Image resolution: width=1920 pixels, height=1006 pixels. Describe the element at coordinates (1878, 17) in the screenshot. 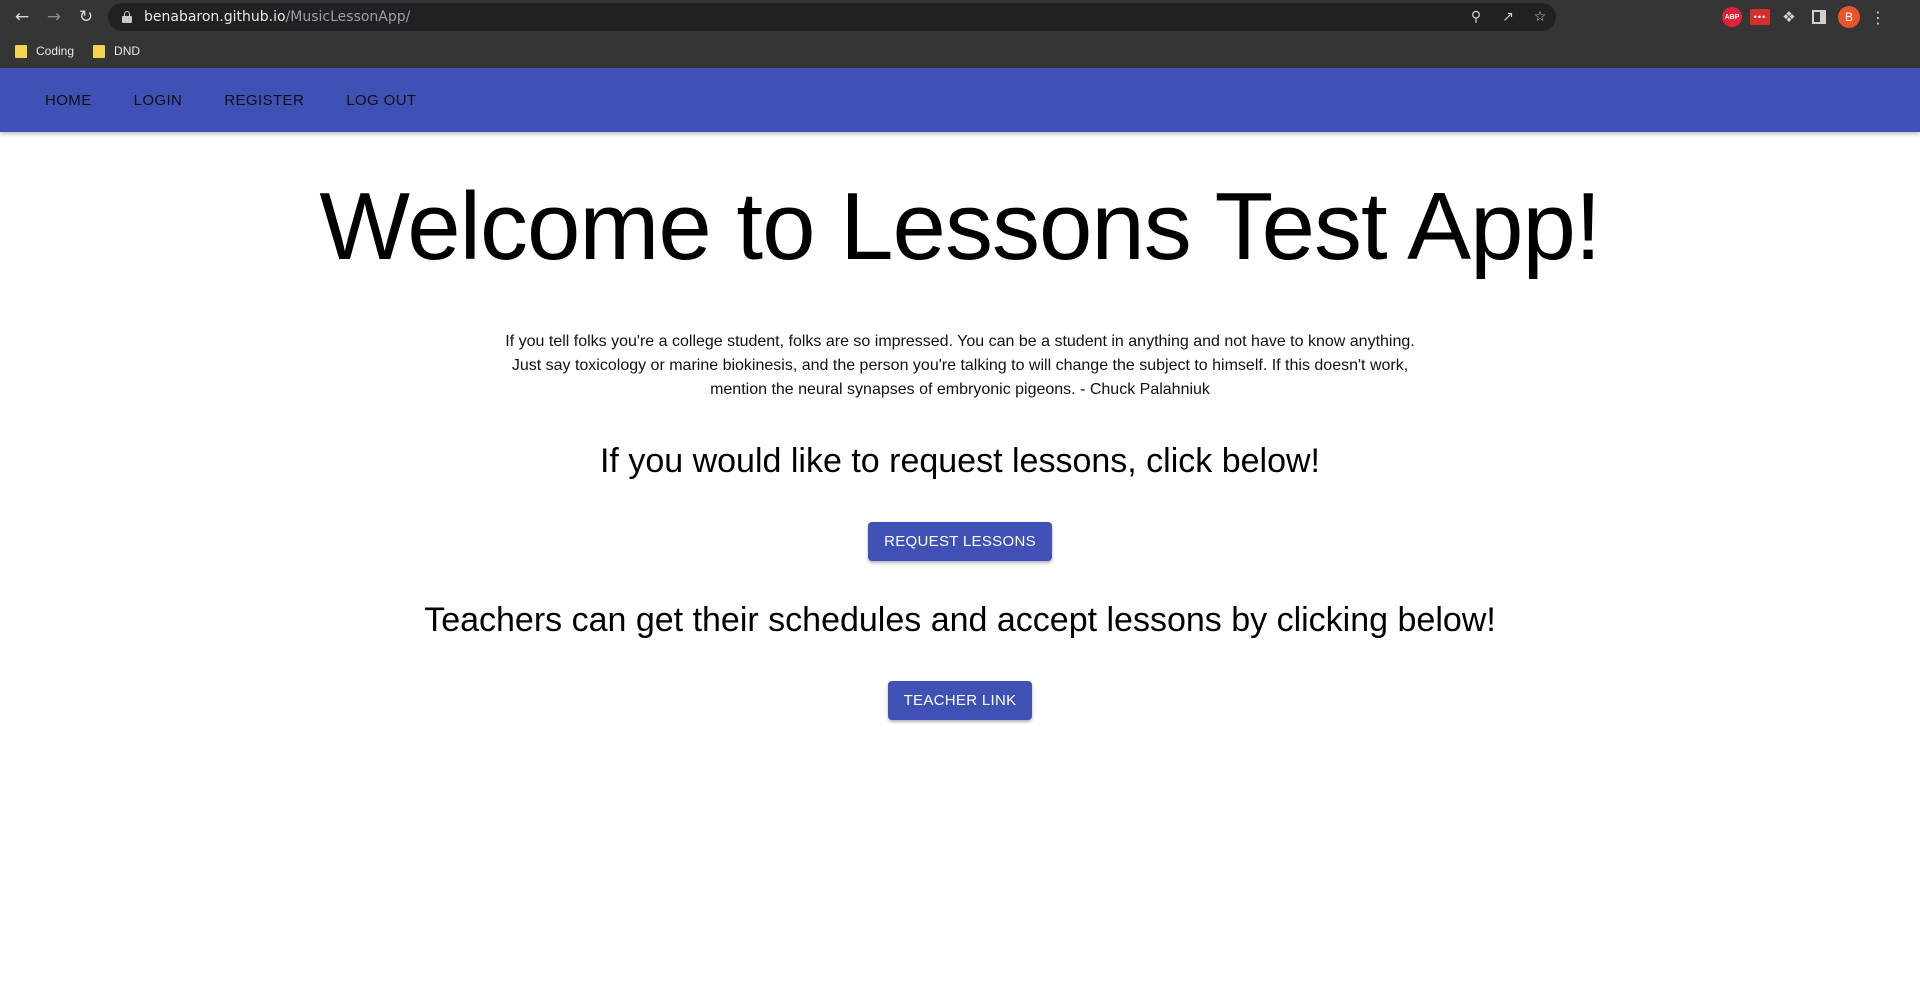

I see `kebab-menu-icon: ⋮` at that location.